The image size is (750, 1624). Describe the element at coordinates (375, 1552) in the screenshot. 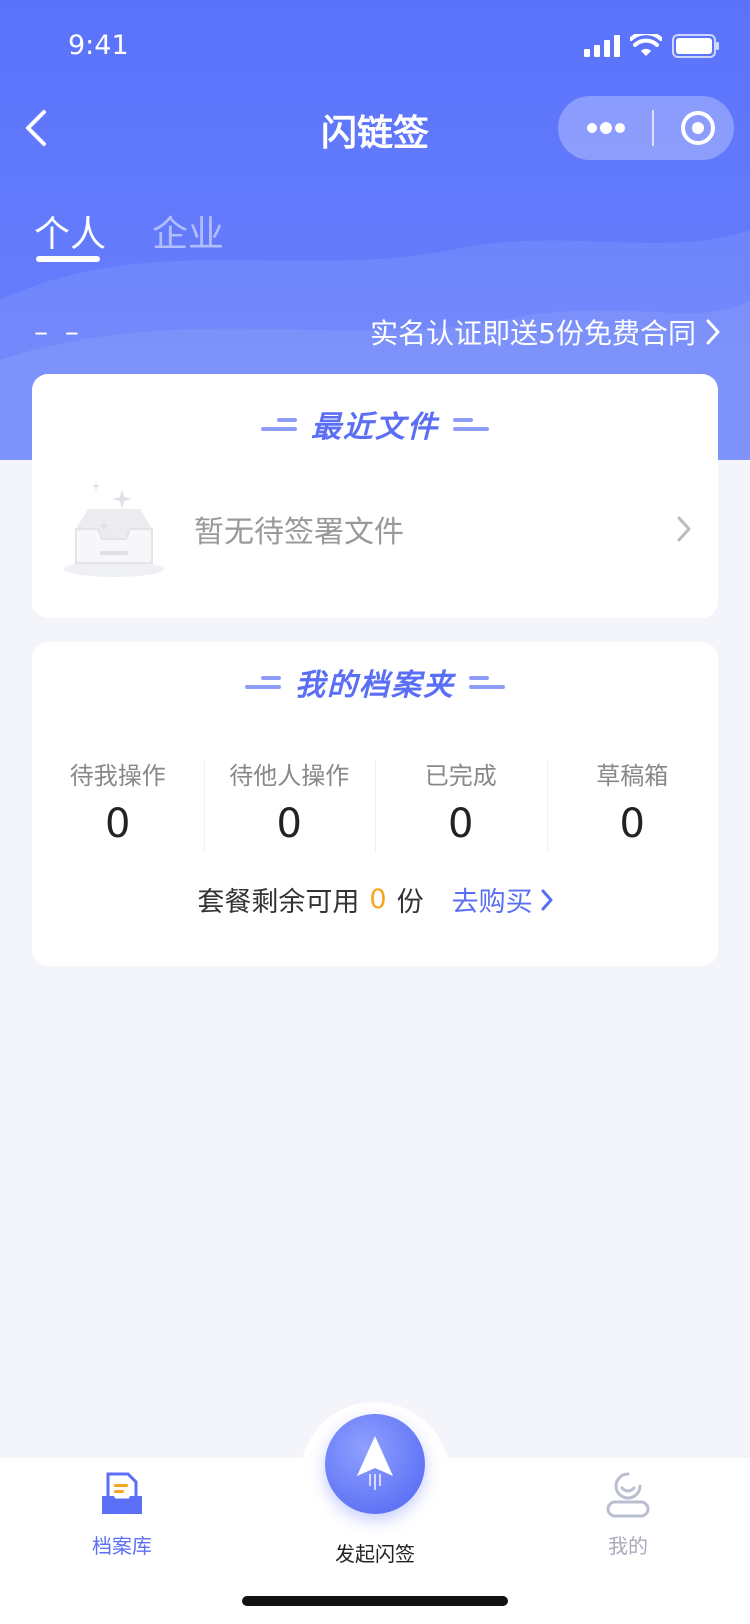

I see `tabbar-label-start: 发起闪签` at that location.